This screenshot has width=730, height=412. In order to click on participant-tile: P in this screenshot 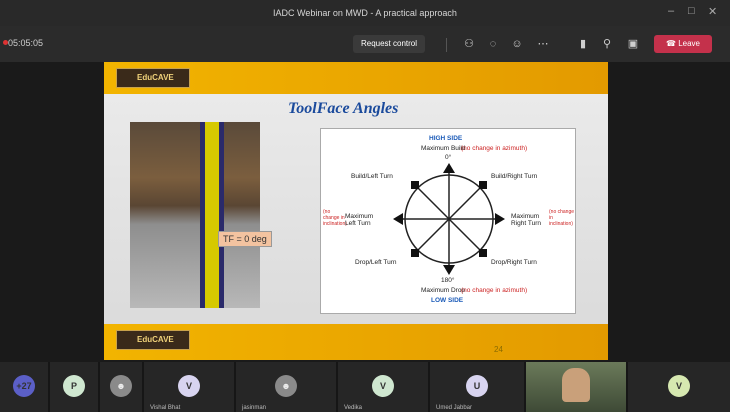, I will do `click(74, 387)`.